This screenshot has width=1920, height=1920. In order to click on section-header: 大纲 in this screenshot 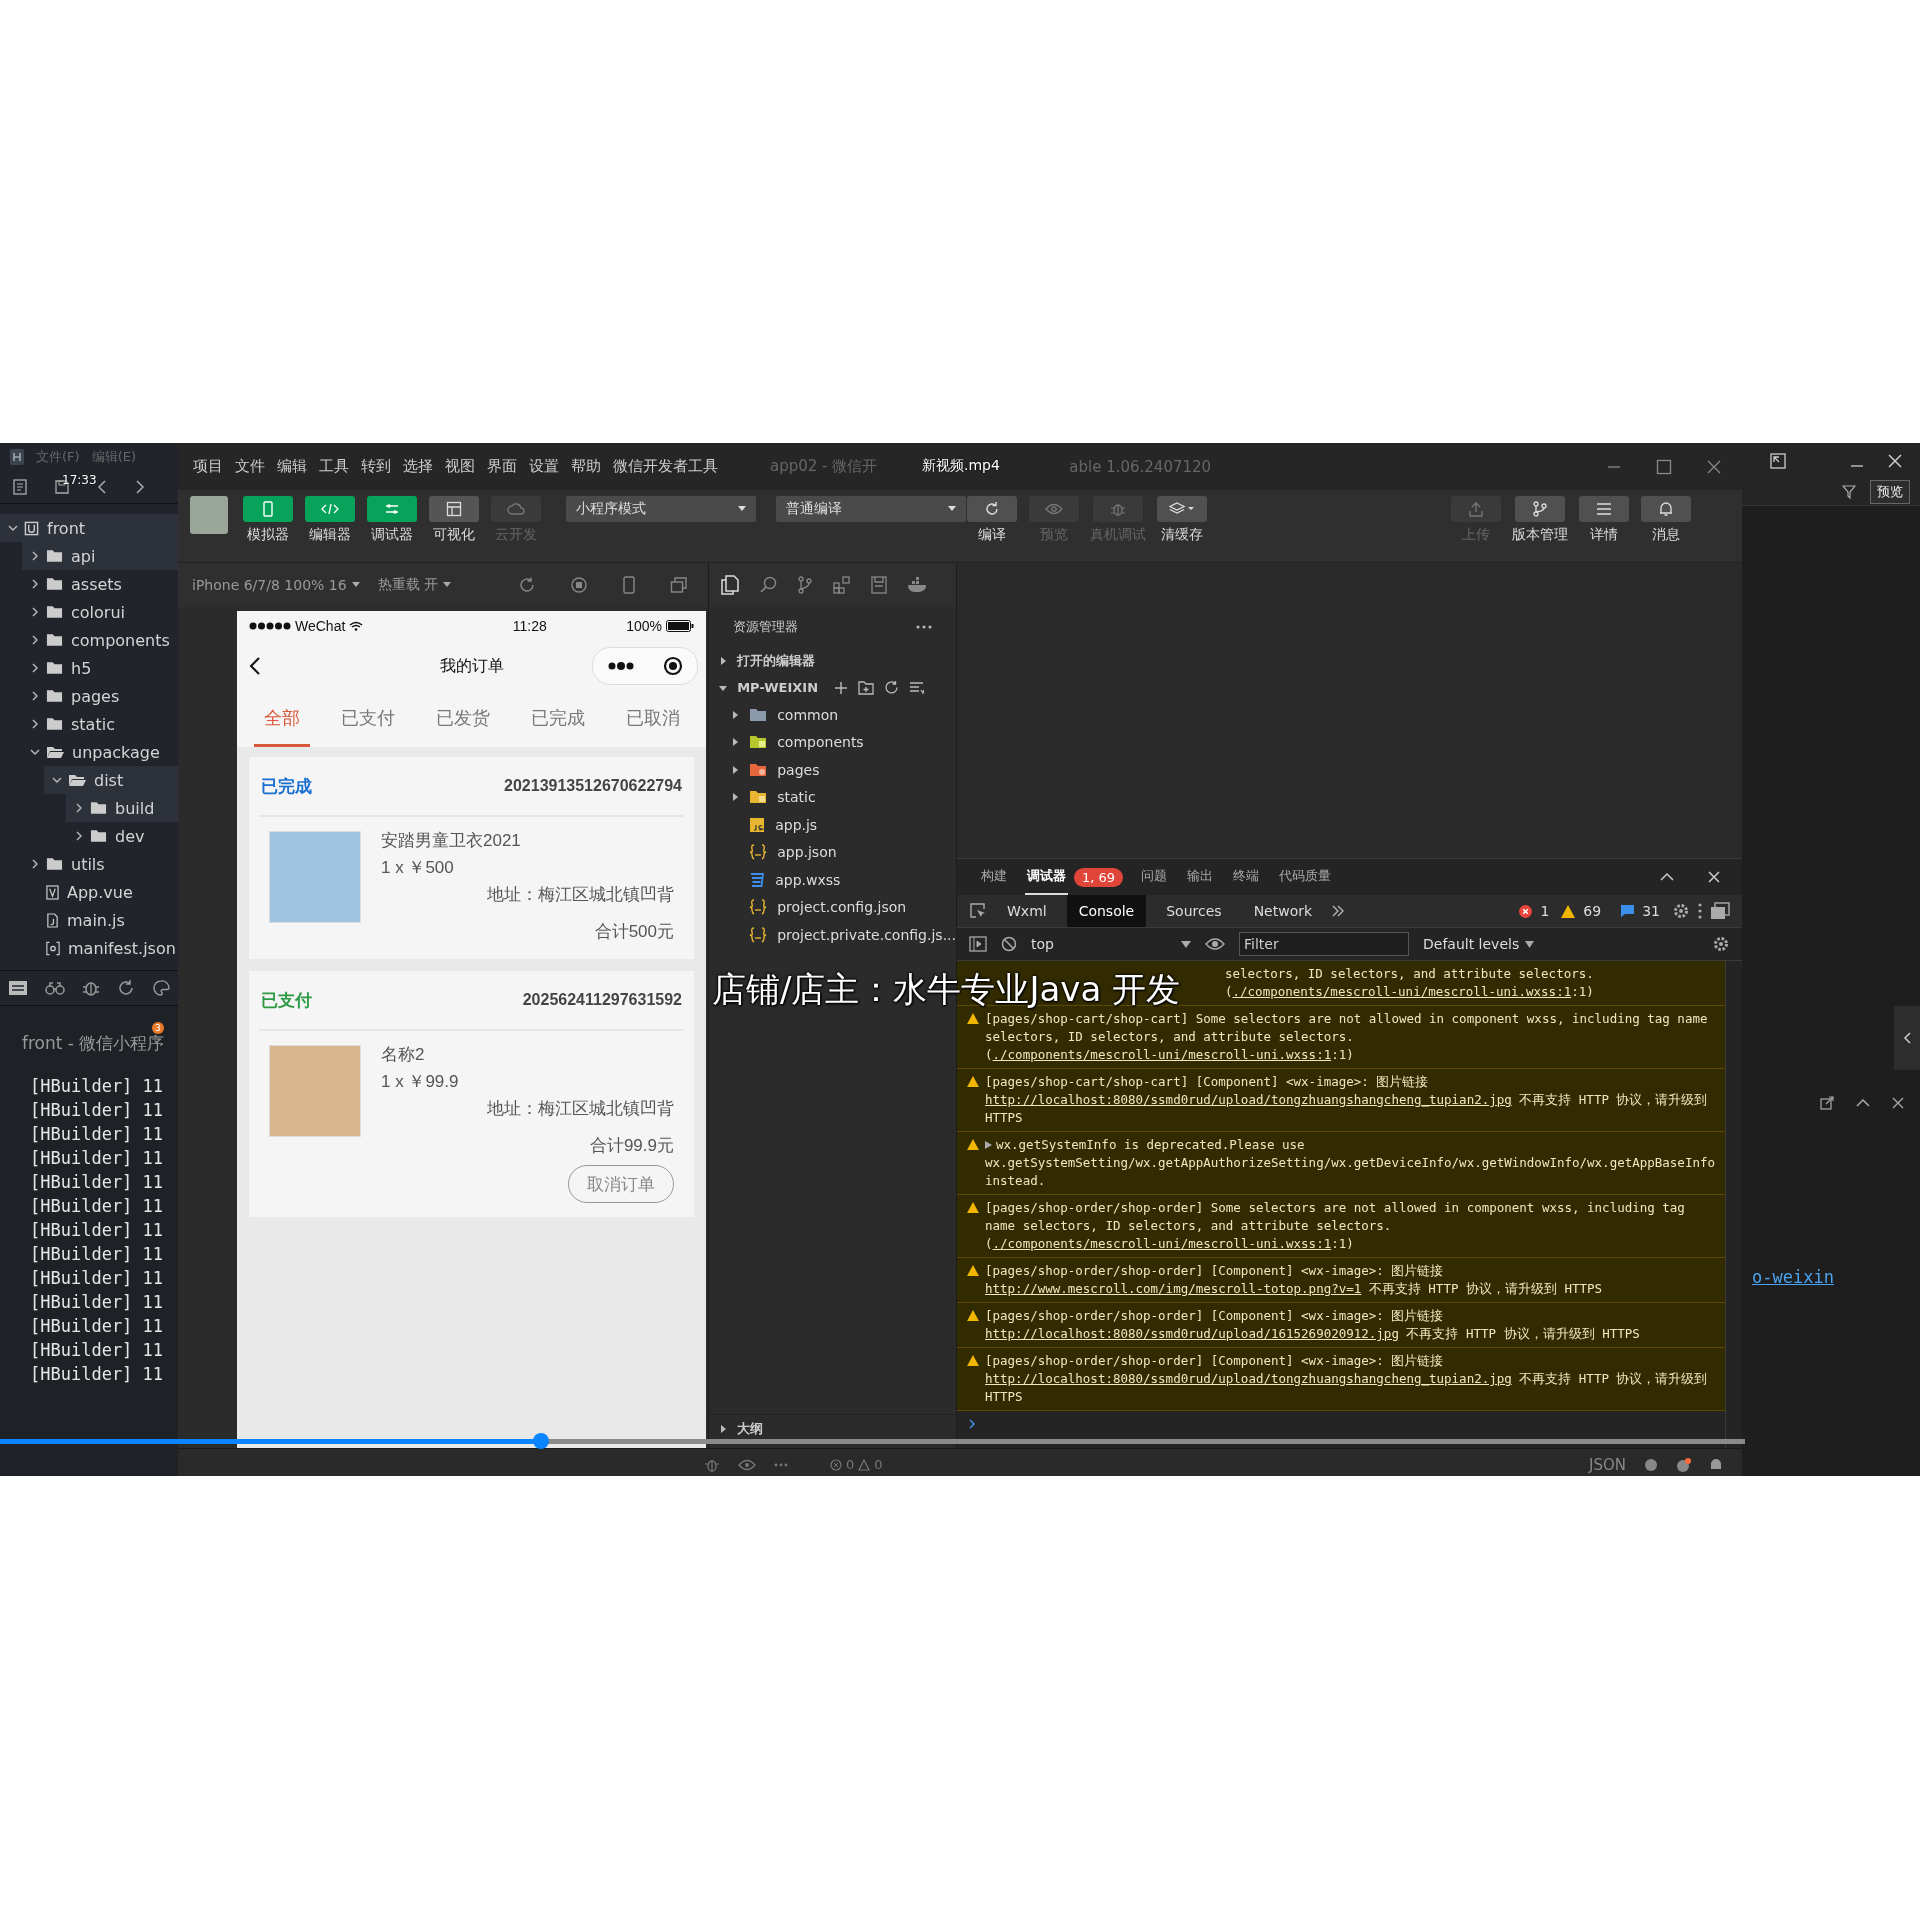, I will do `click(750, 1428)`.